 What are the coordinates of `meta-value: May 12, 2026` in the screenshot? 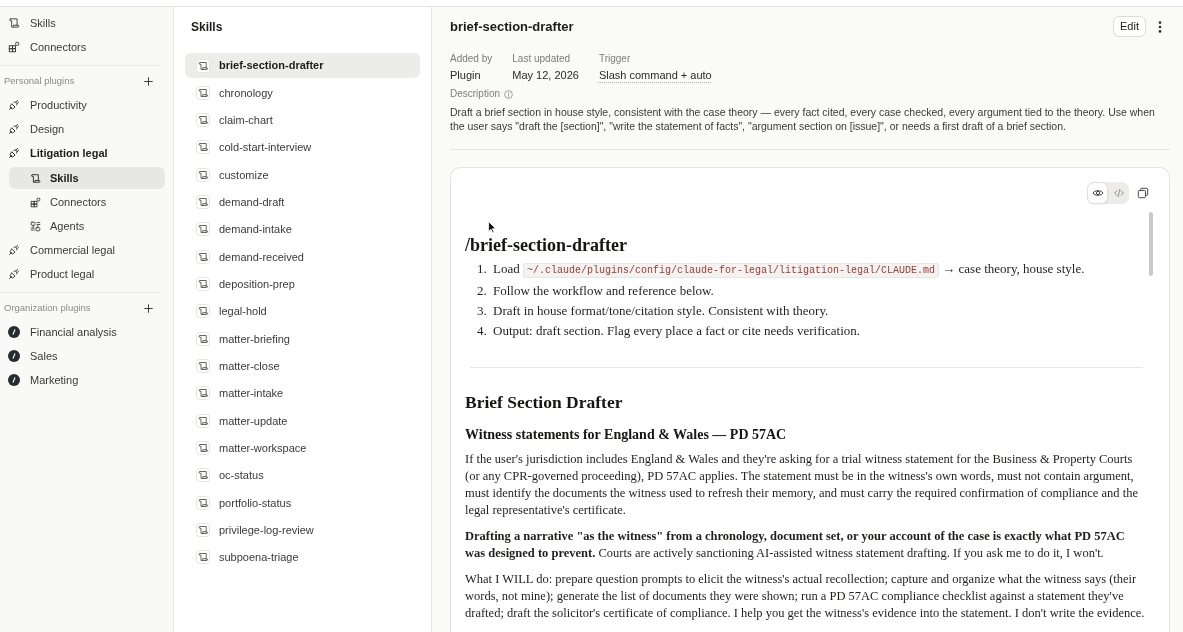 It's located at (545, 75).